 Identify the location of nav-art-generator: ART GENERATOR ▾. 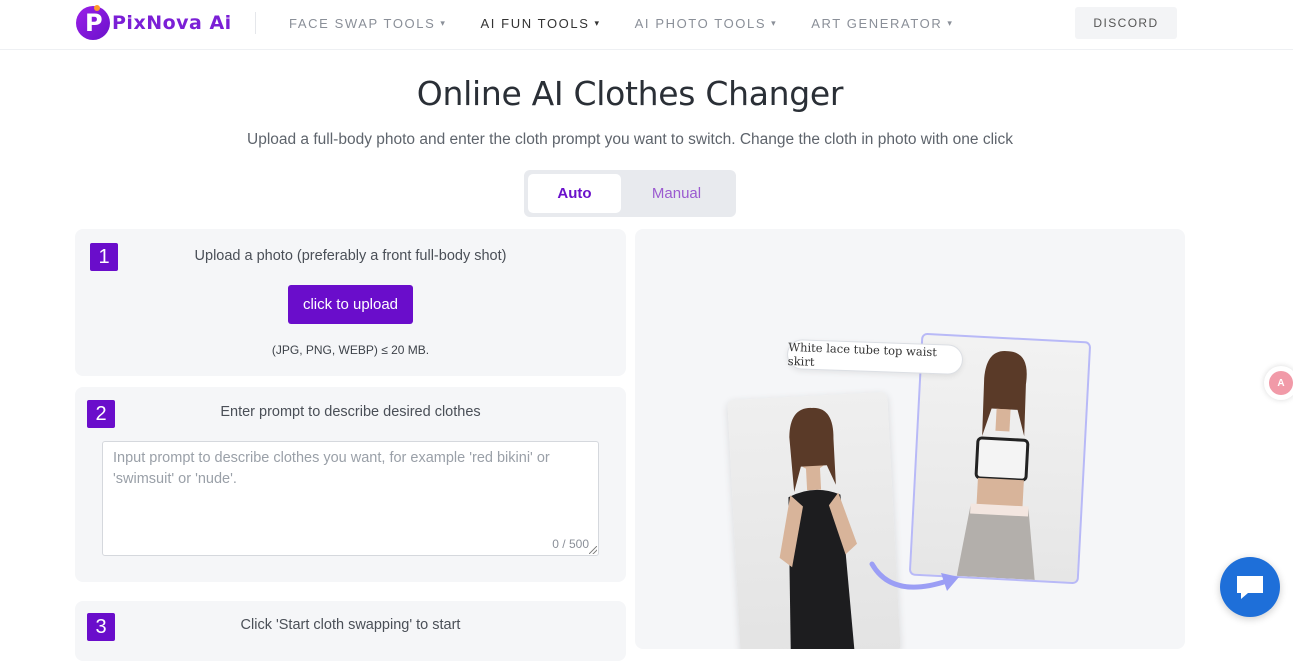
(882, 23).